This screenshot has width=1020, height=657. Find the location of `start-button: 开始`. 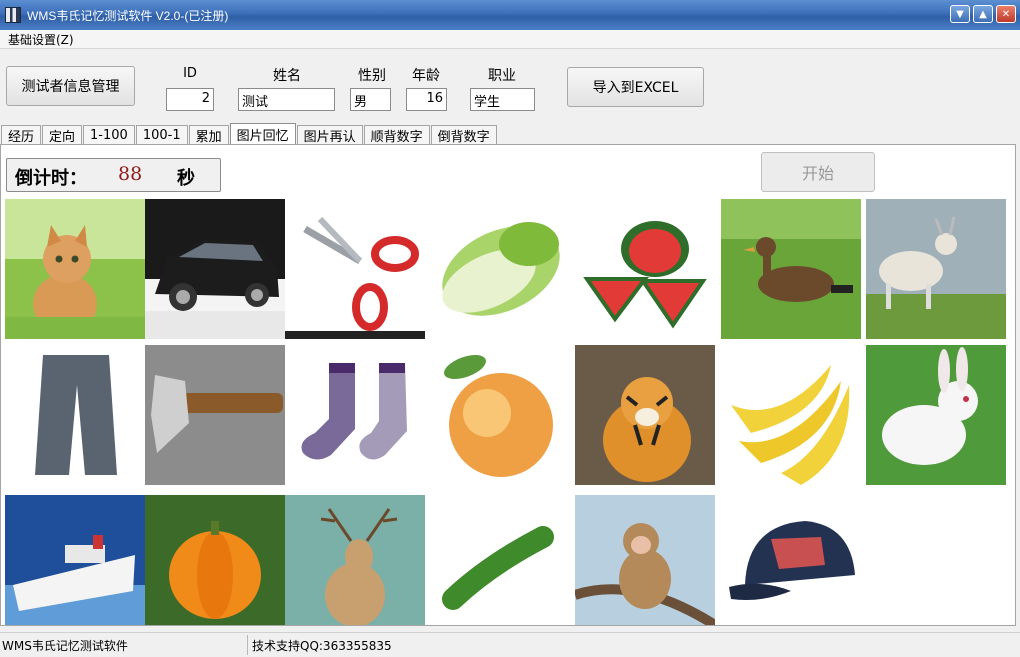

start-button: 开始 is located at coordinates (818, 172).